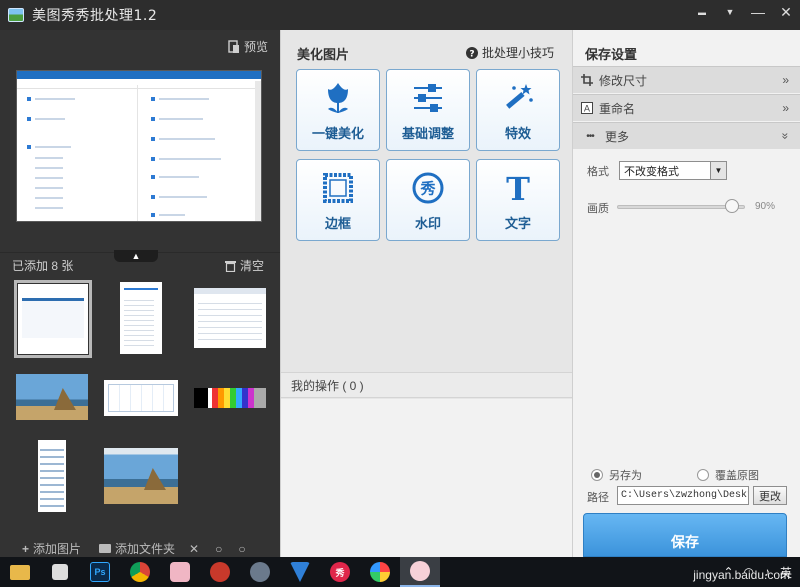 The width and height of the screenshot is (800, 587). What do you see at coordinates (702, 12) in the screenshot?
I see `skin-button: ▬` at bounding box center [702, 12].